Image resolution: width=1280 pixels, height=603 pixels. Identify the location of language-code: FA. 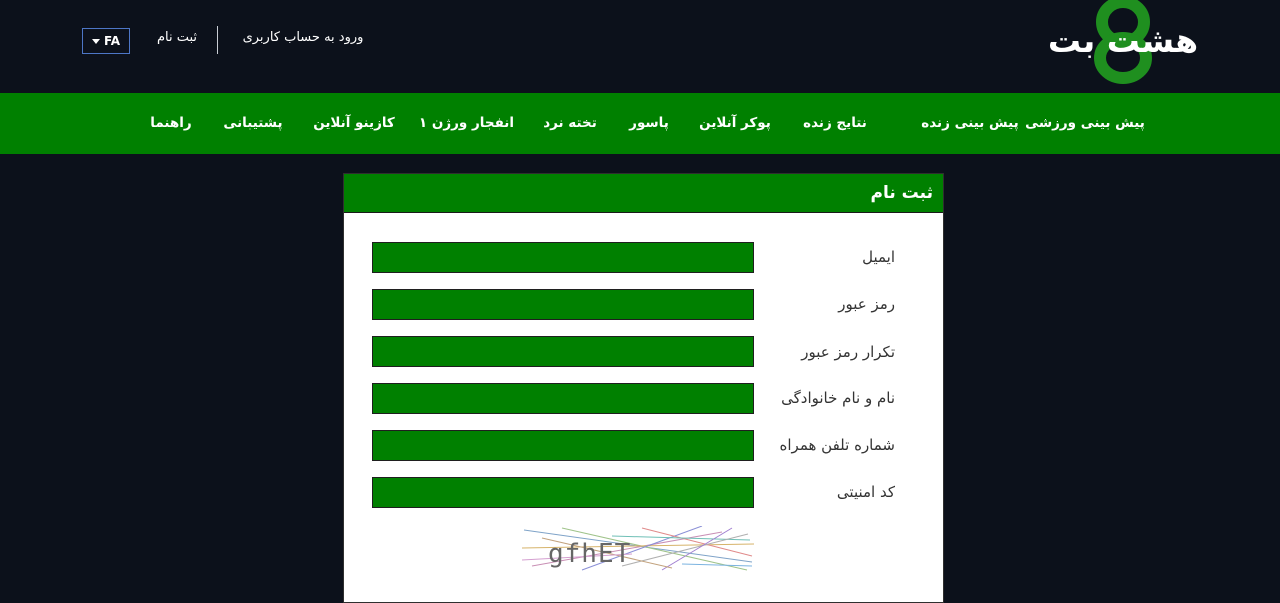
(112, 41).